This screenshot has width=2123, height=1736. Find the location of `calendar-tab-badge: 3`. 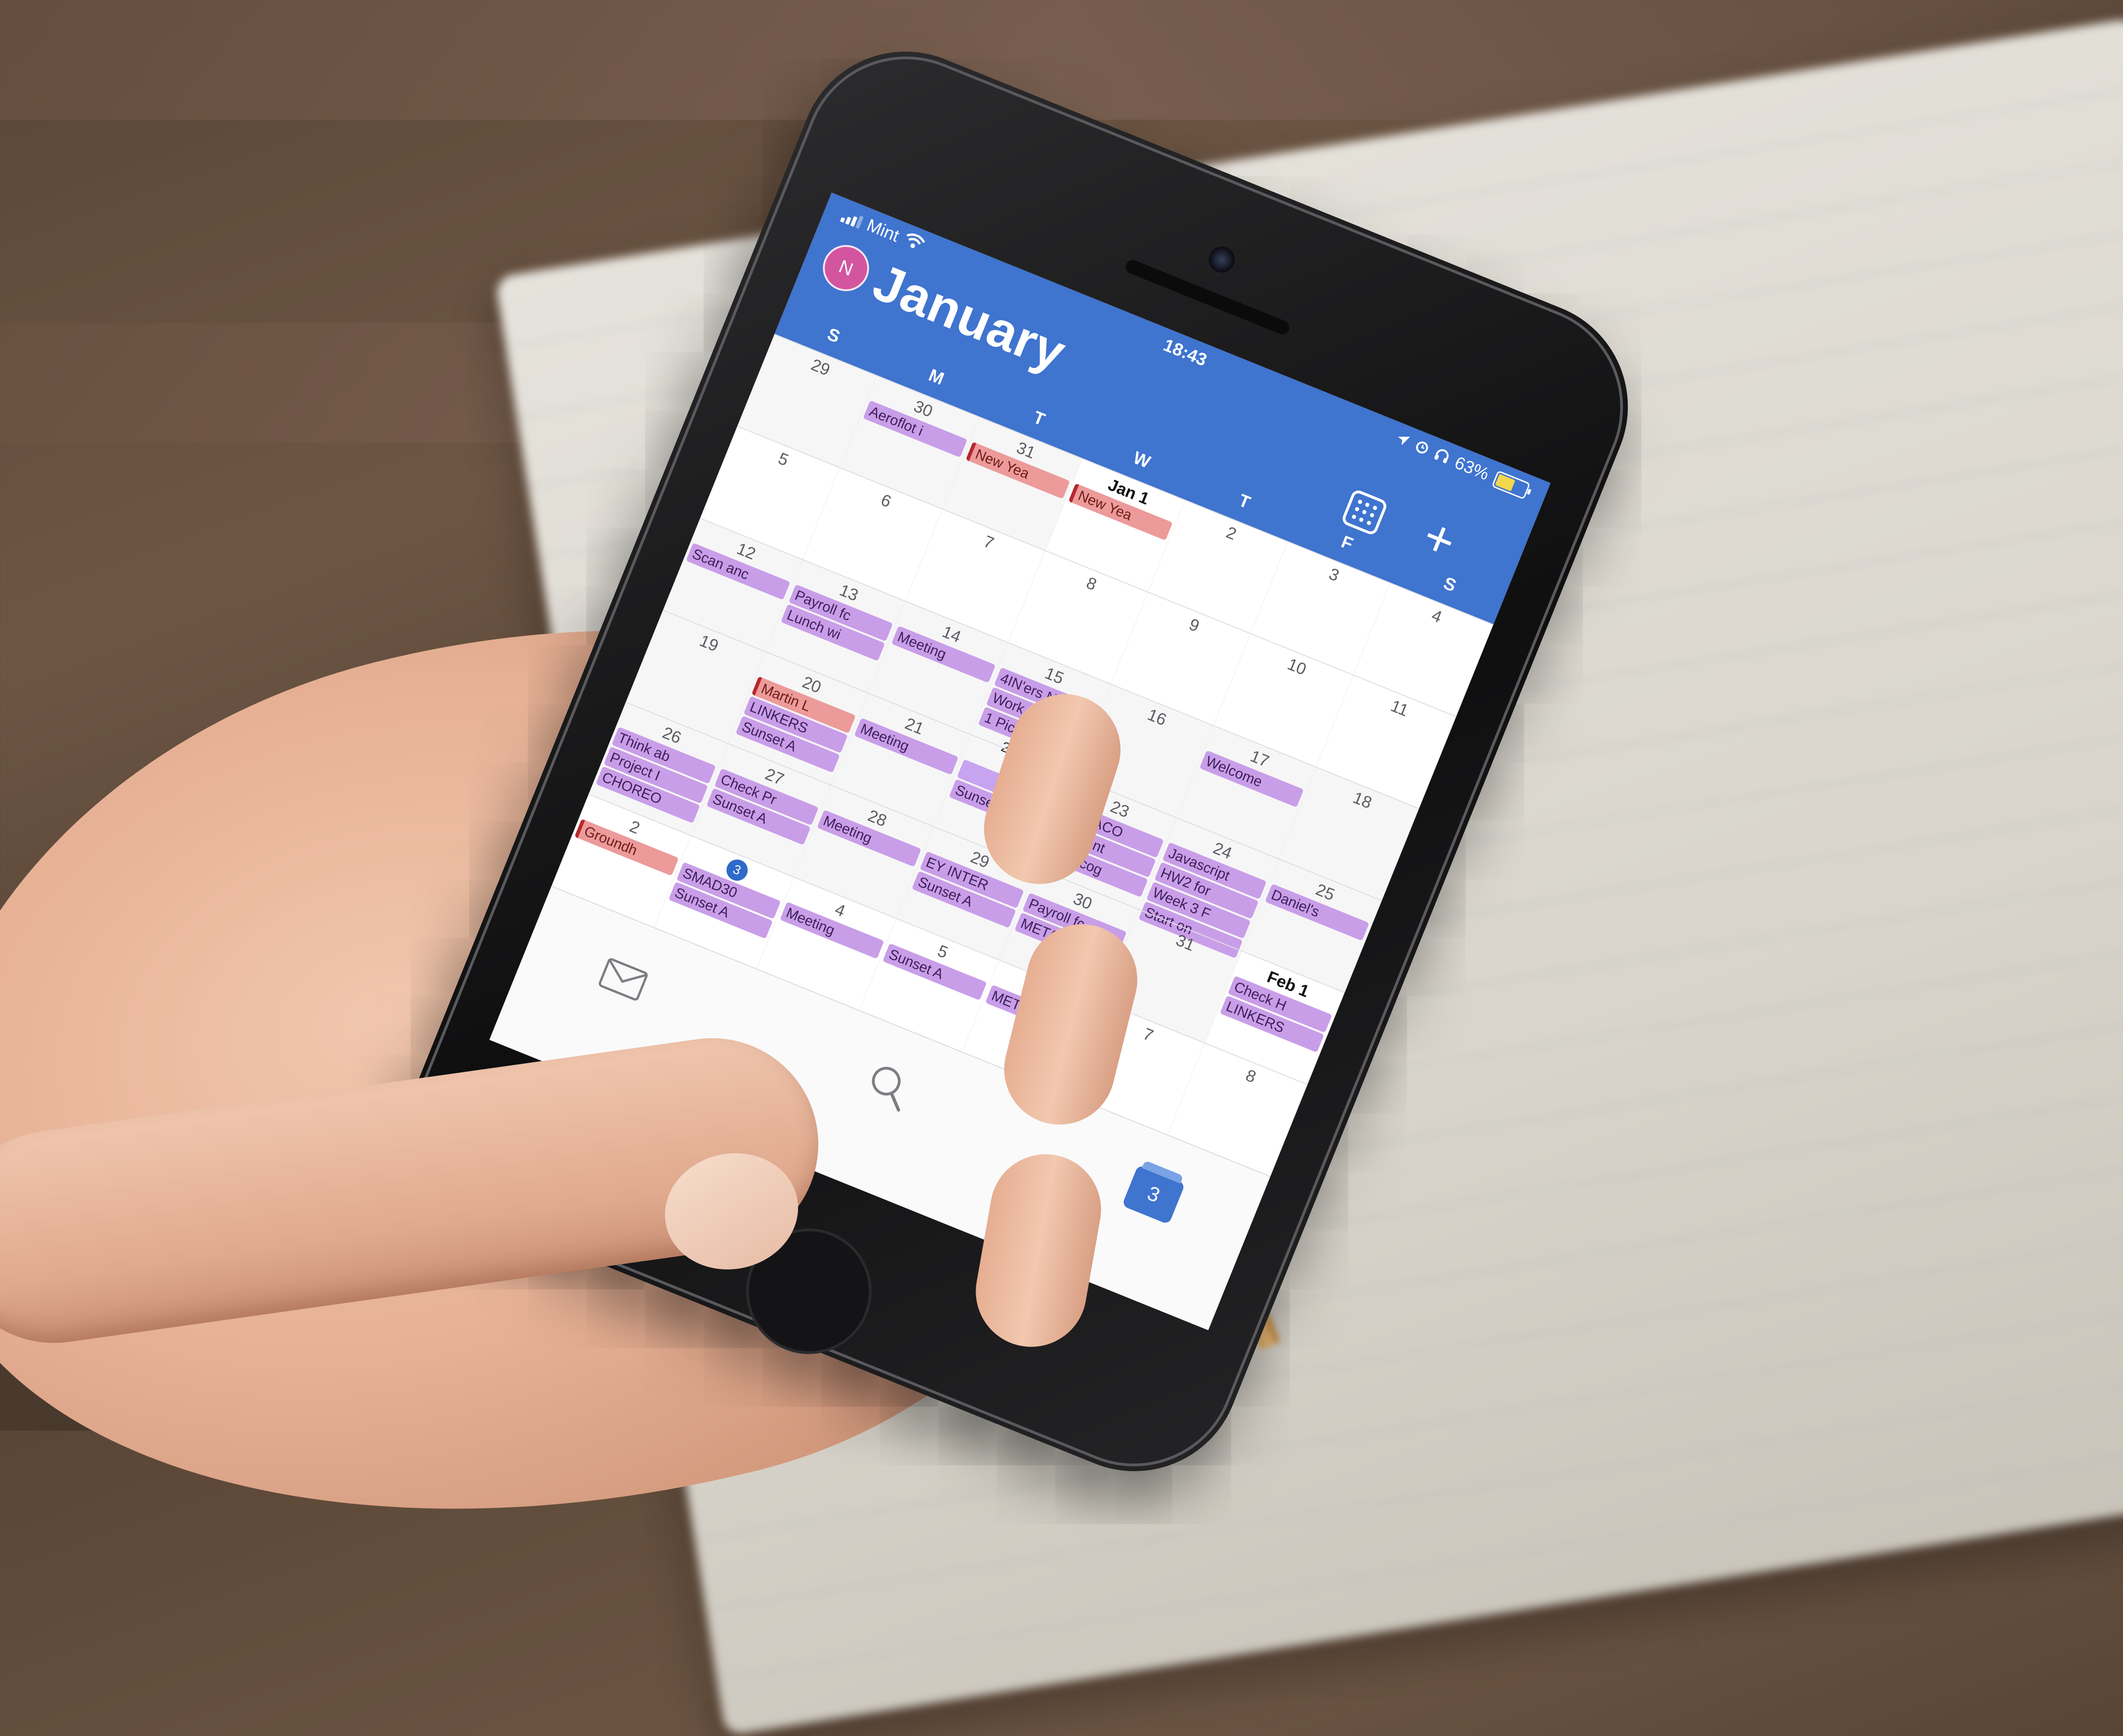

calendar-tab-badge: 3 is located at coordinates (1153, 1194).